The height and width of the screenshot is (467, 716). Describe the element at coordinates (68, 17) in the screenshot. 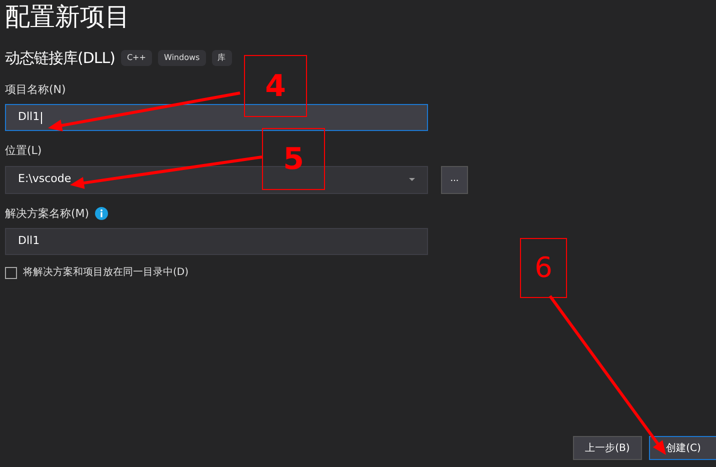

I see `page-title: 配置新项目` at that location.